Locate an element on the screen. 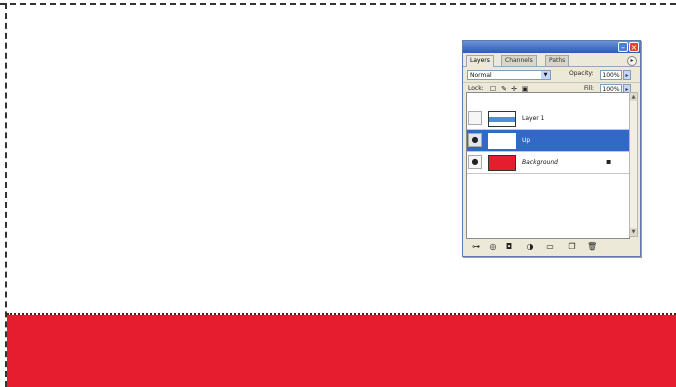 This screenshot has width=676, height=387. layer-name: Layer 1 is located at coordinates (533, 118).